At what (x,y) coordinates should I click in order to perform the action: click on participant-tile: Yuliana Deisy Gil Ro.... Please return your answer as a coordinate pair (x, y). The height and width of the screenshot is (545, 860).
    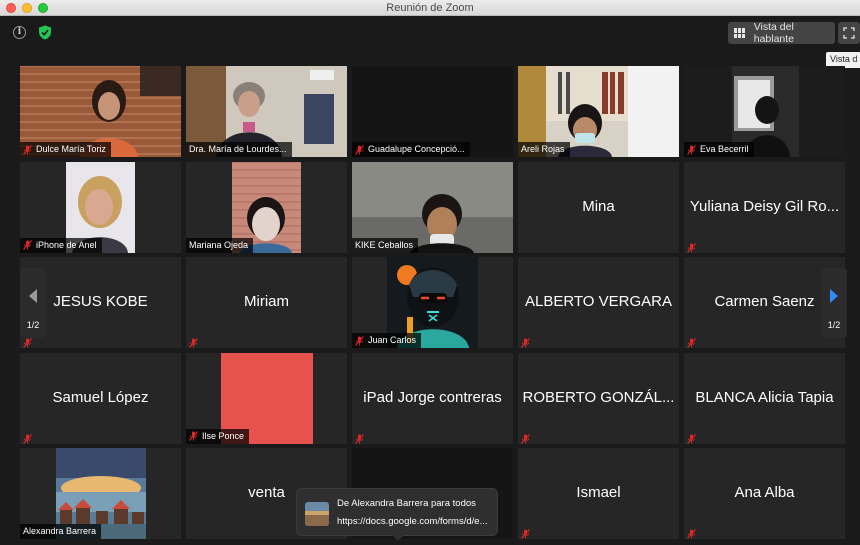
    Looking at the image, I should click on (764, 207).